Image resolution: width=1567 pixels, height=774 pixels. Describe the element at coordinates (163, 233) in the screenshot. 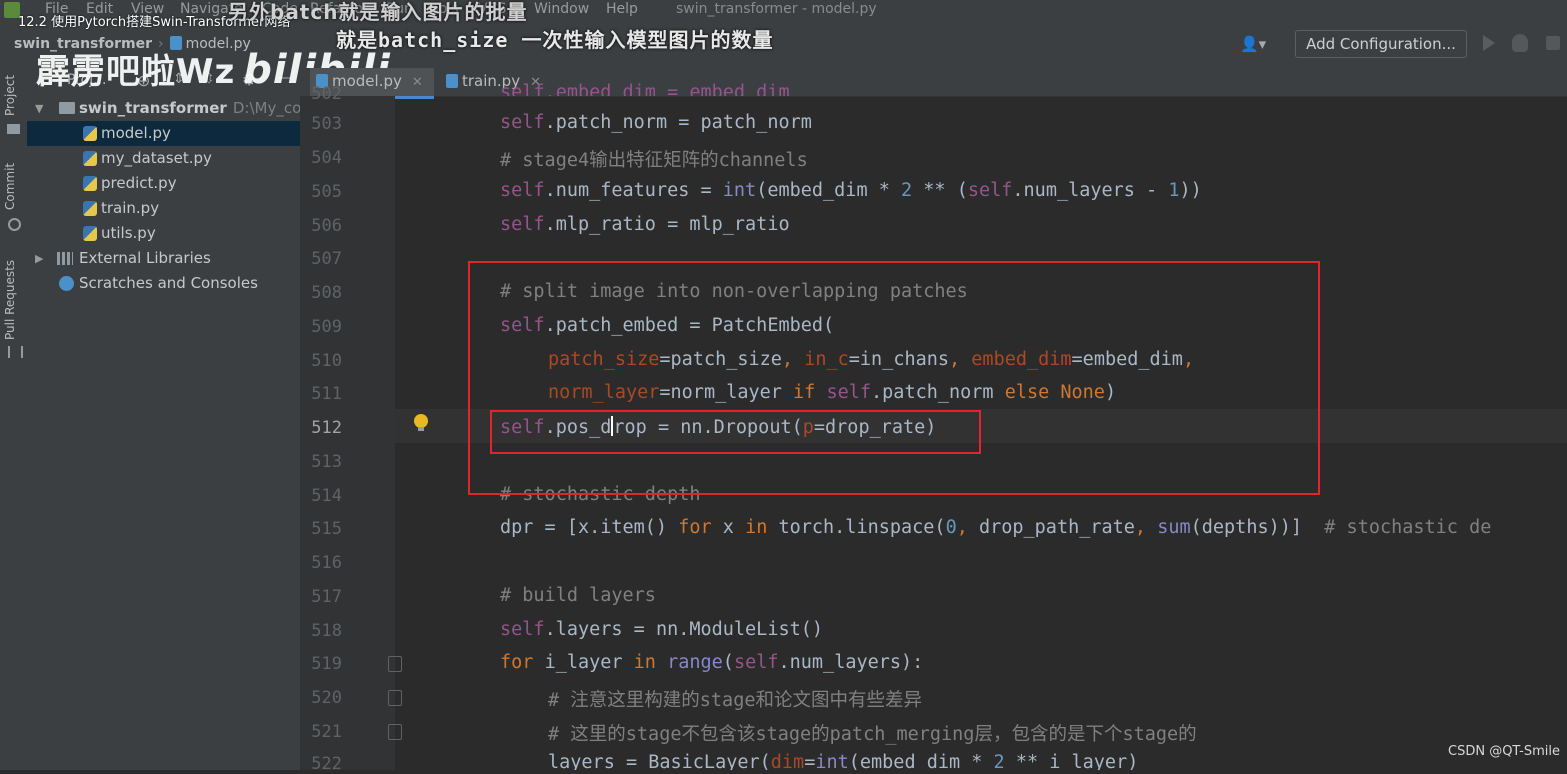

I see `tree-file-utils: utils.py` at that location.